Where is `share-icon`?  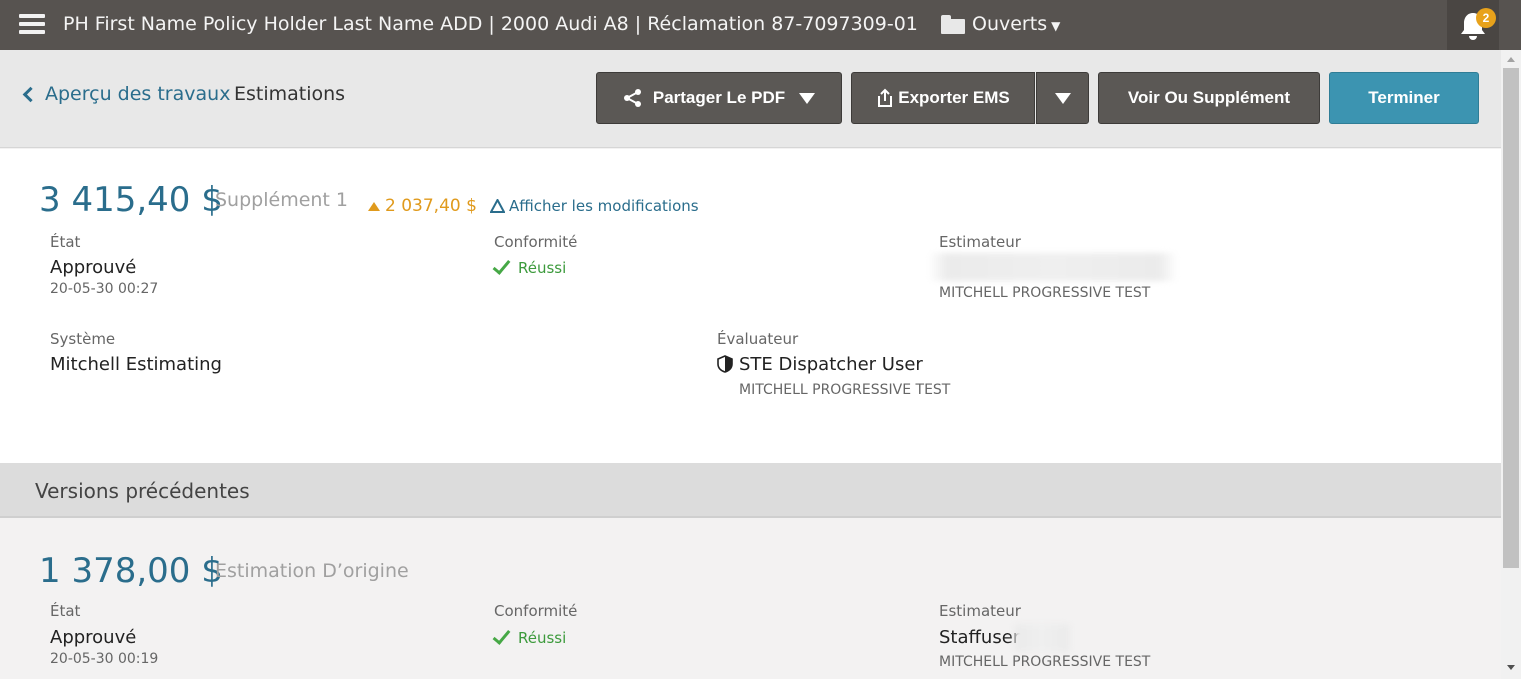 share-icon is located at coordinates (632, 98).